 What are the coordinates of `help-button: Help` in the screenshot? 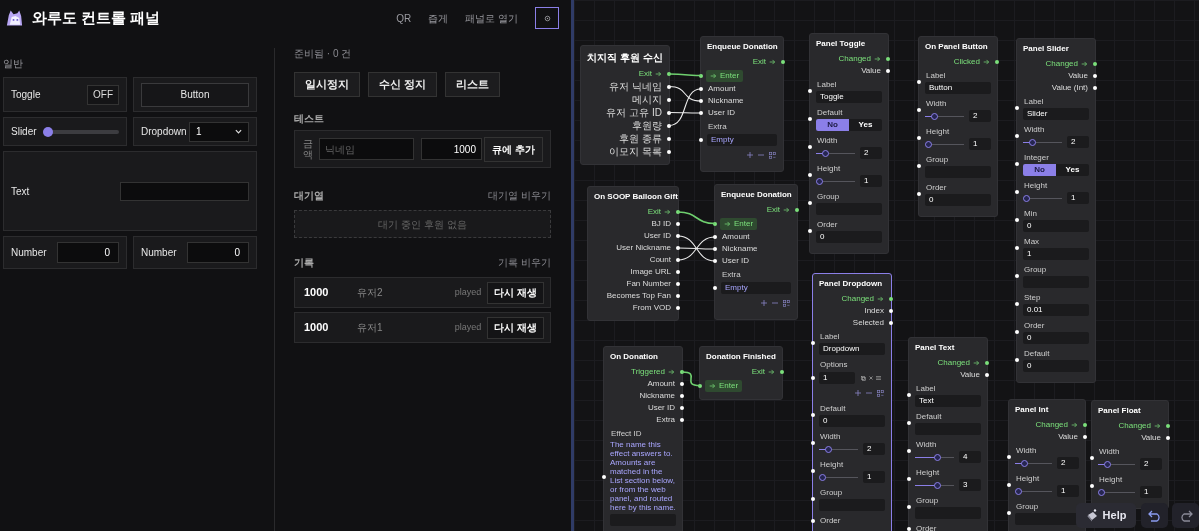 It's located at (1106, 515).